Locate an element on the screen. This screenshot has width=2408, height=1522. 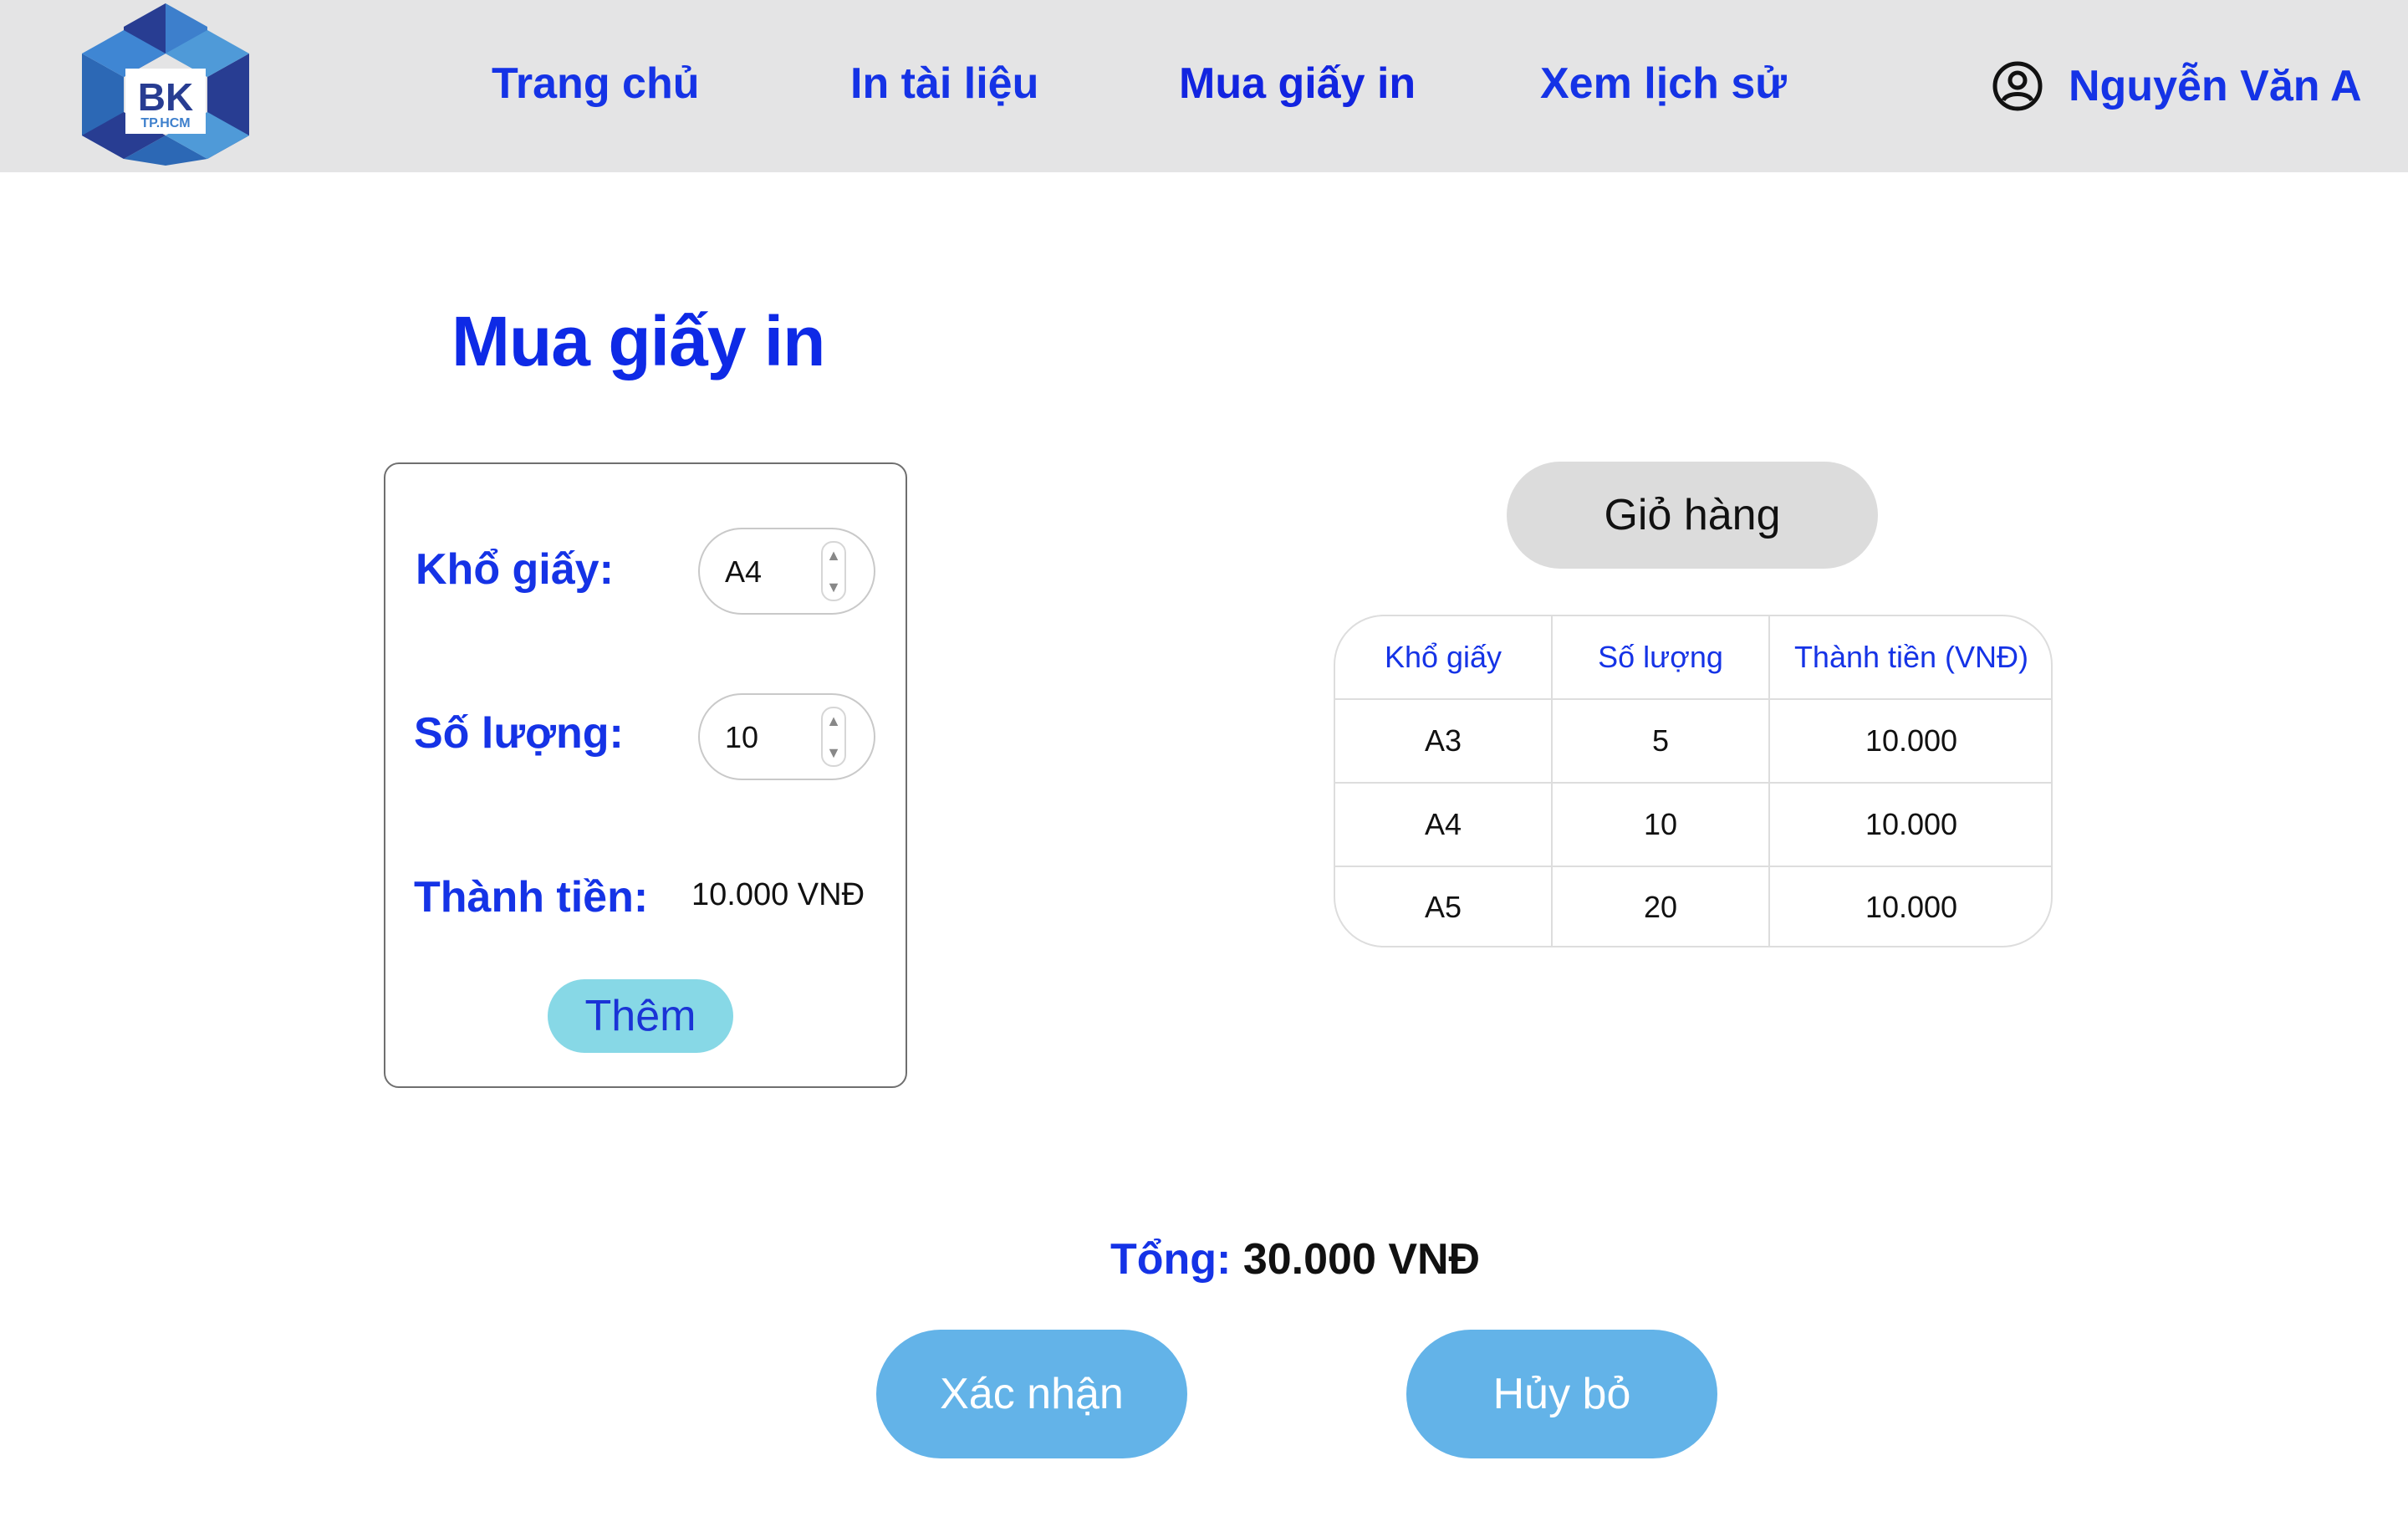
paper-size-label: Khổ giấy: is located at coordinates (515, 569).